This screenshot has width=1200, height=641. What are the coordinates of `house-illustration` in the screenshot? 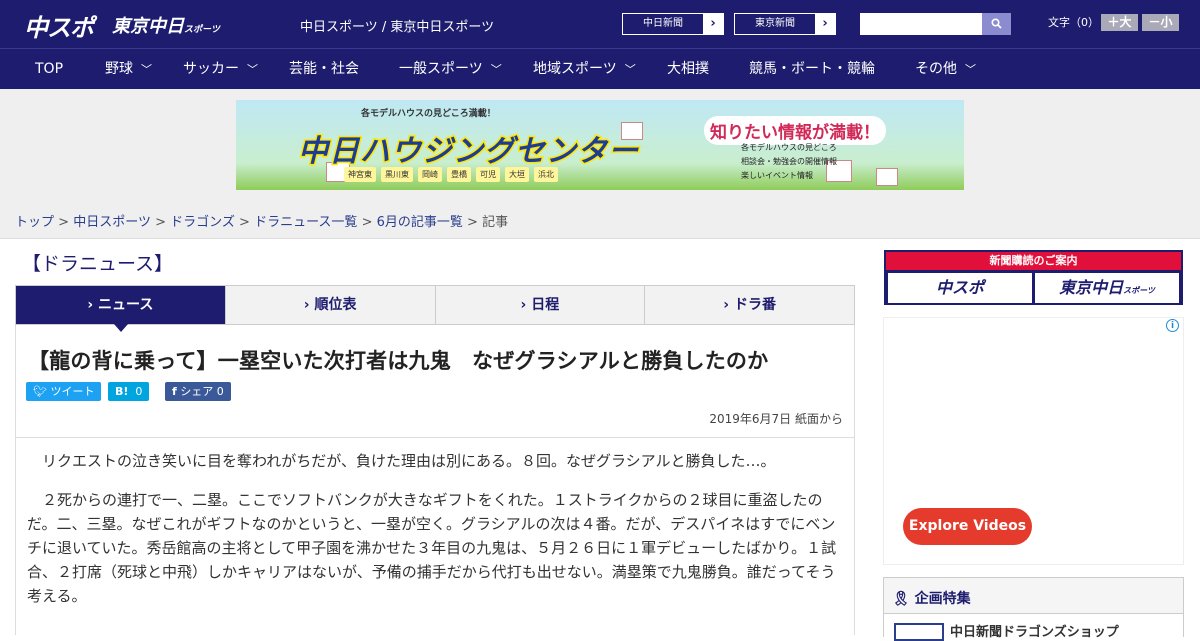 It's located at (887, 177).